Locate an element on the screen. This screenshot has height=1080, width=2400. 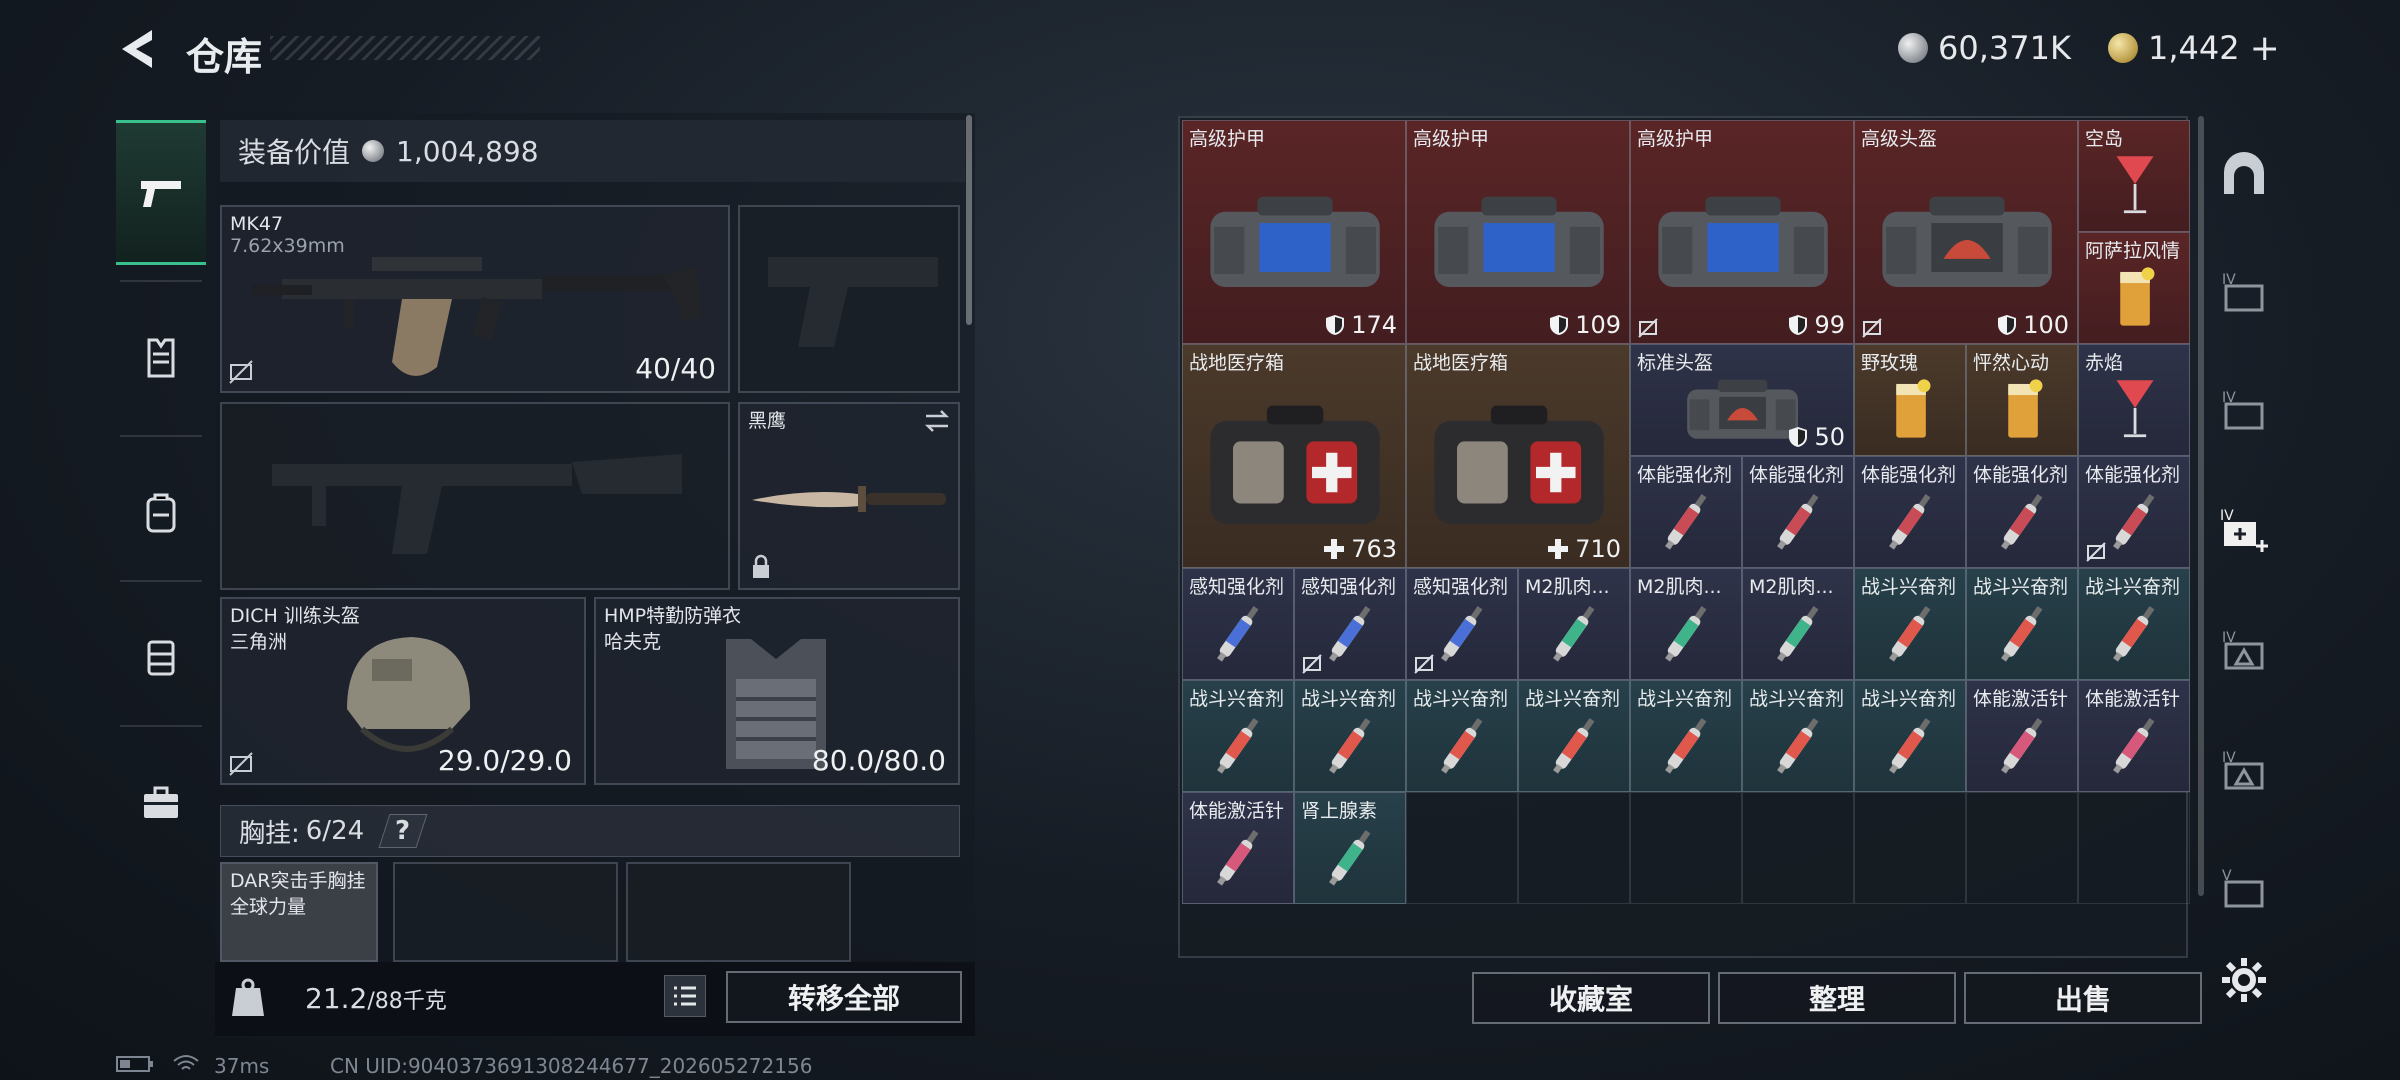
melee-slot: 黑鹰 is located at coordinates (849, 496).